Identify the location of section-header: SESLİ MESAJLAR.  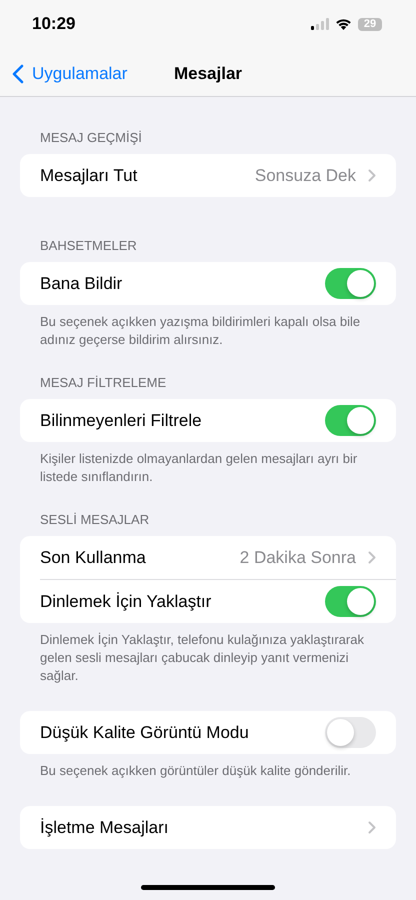
(94, 520).